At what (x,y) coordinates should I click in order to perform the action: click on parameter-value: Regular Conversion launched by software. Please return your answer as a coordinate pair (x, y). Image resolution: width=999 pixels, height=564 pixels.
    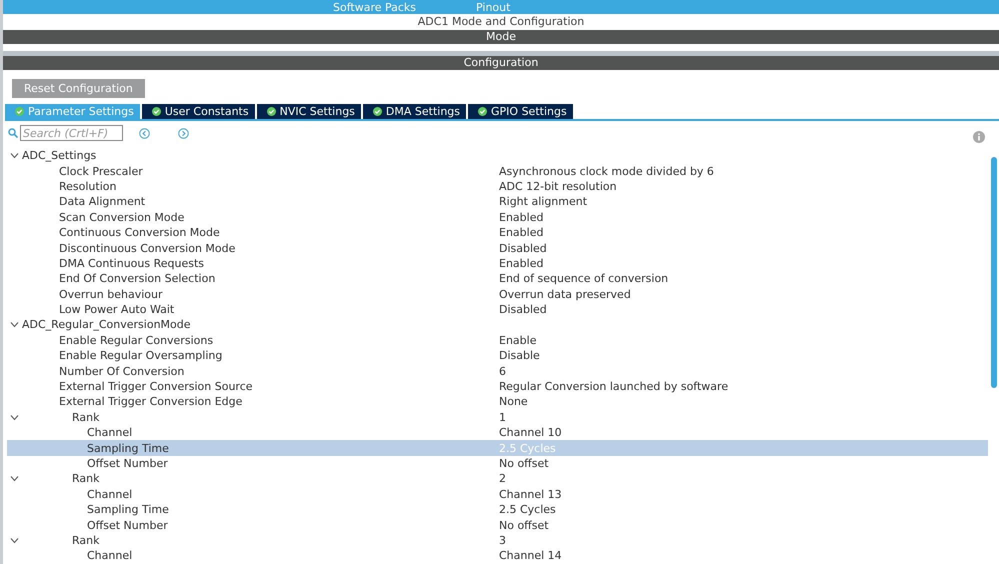
    Looking at the image, I should click on (614, 387).